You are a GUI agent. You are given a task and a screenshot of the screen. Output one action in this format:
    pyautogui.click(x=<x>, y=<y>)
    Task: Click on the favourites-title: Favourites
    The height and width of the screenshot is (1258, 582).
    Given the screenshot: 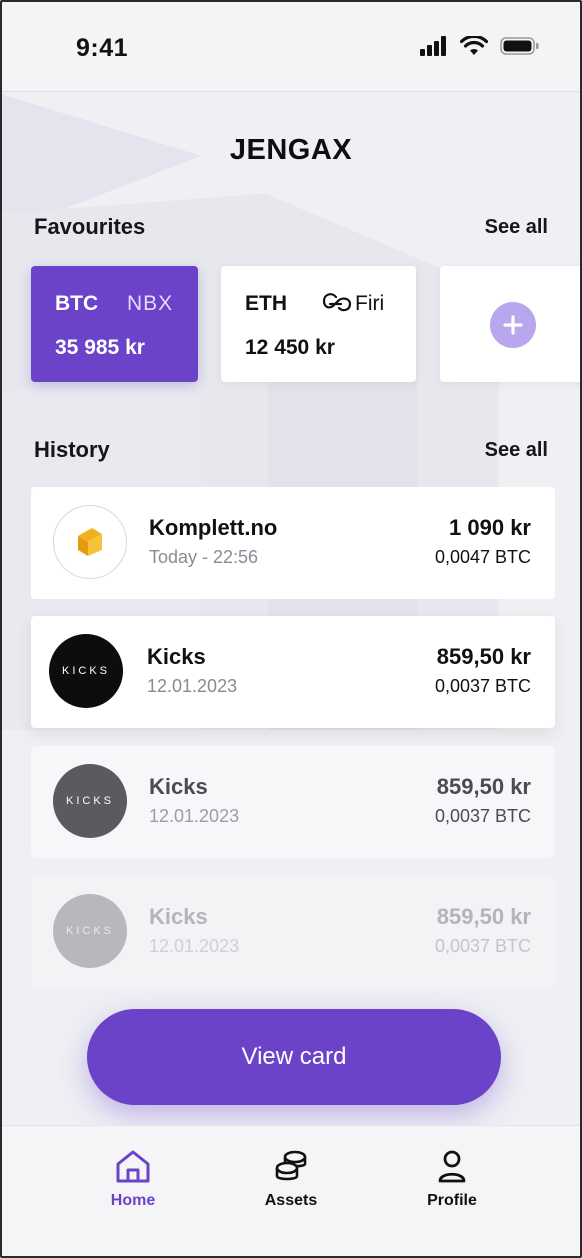 What is the action you would take?
    pyautogui.click(x=90, y=226)
    